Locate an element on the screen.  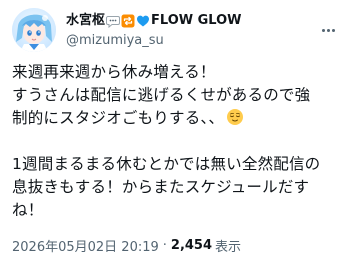
tweet-line-text: 制的にスタジオごもりする、、 is located at coordinates (118, 118).